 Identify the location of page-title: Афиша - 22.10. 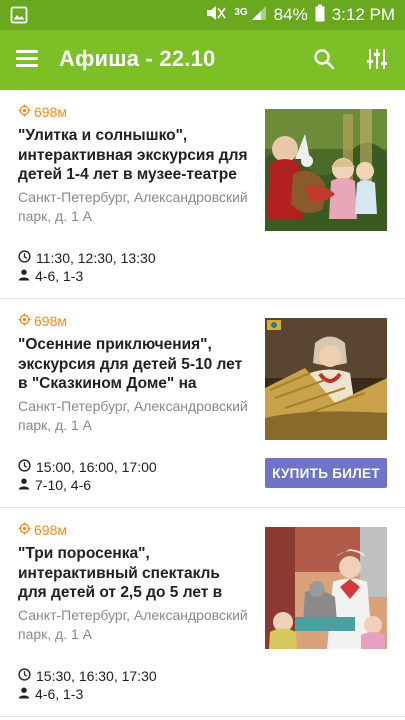
(137, 58).